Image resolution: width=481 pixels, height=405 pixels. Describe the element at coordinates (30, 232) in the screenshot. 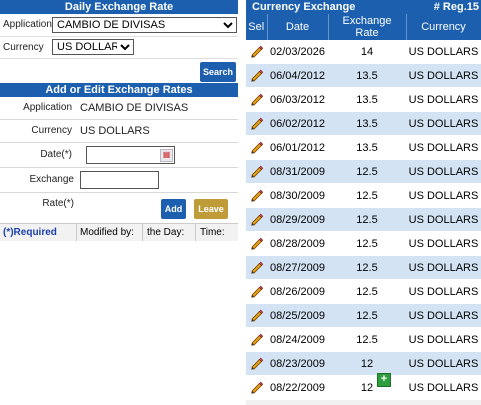

I see `required-note: (*)Required` at that location.